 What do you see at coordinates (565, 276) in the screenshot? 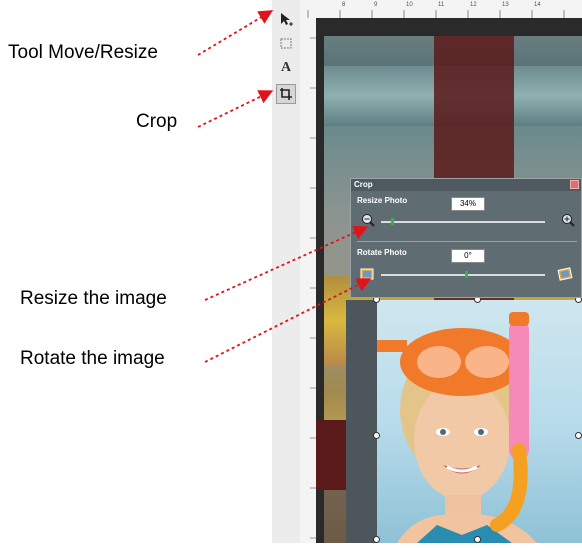
I see `rotate-right-icon` at bounding box center [565, 276].